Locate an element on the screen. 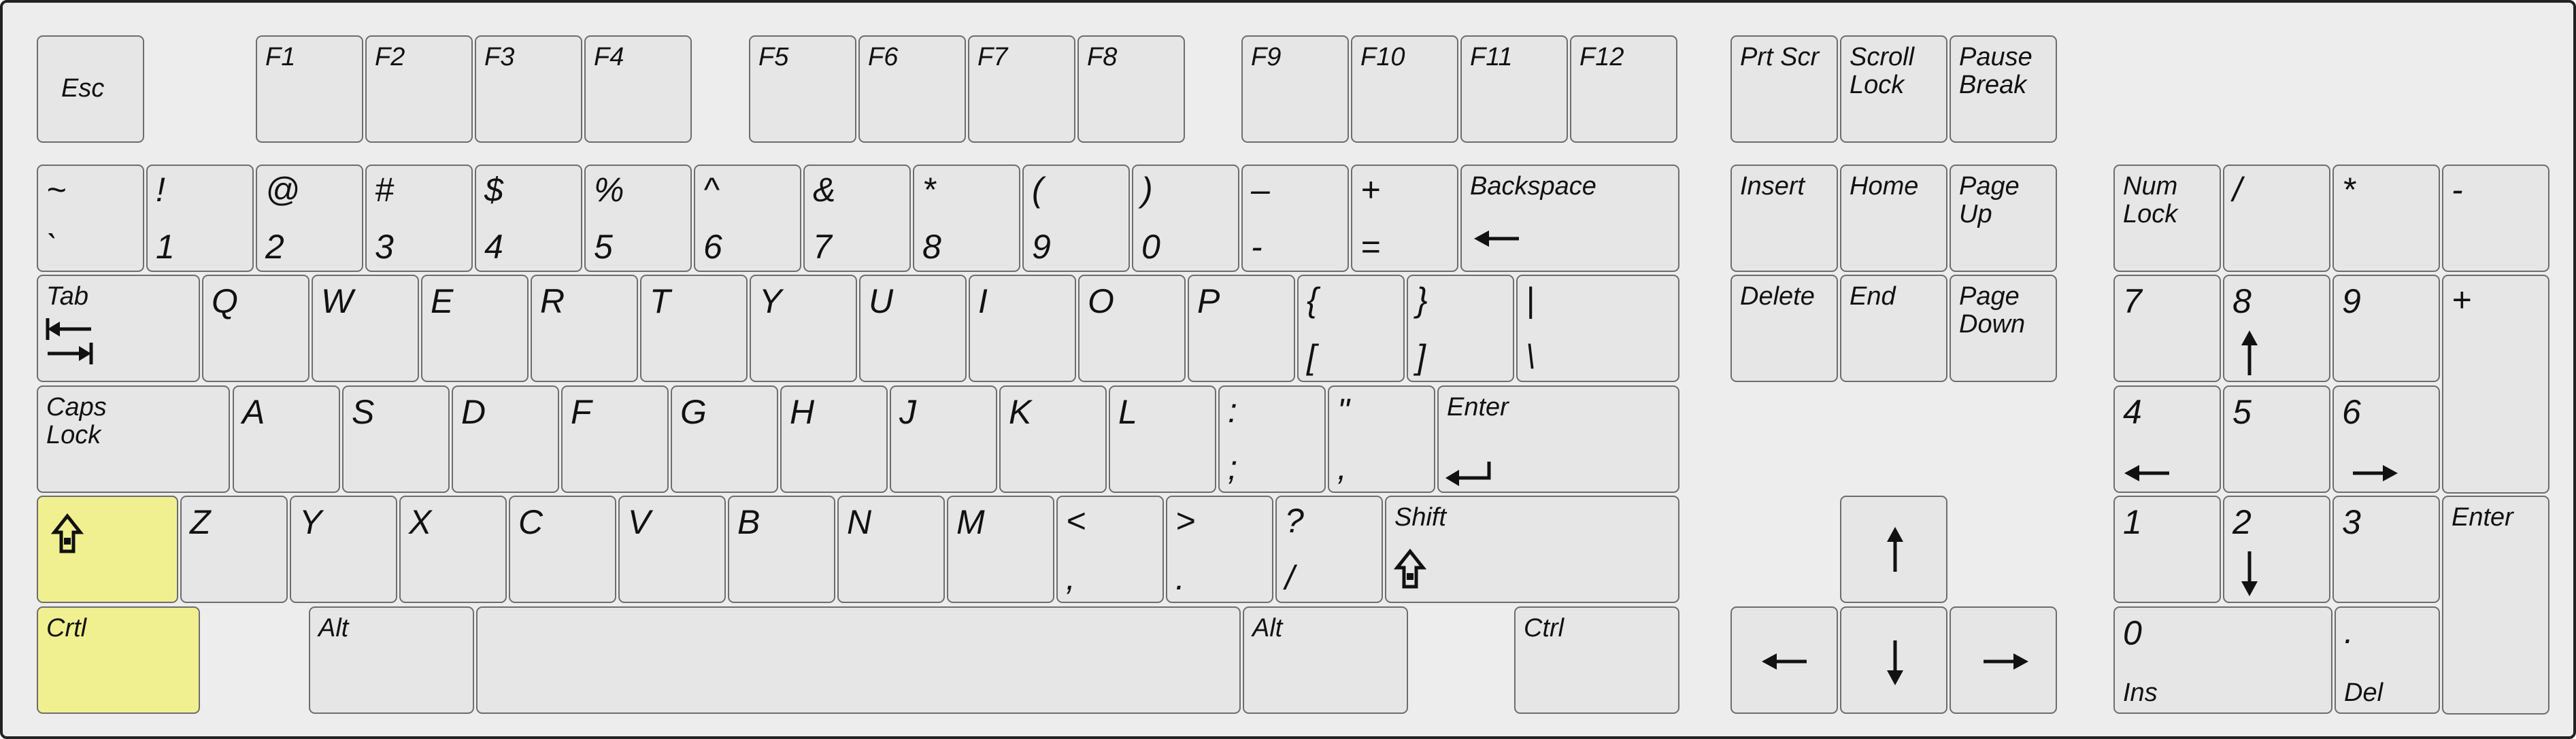 The image size is (2576, 739). key-f11: F11 is located at coordinates (1514, 89).